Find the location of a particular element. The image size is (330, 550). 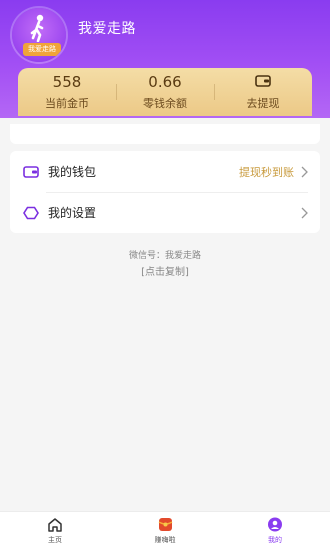

withdraw-label: 去提现 is located at coordinates (263, 103).